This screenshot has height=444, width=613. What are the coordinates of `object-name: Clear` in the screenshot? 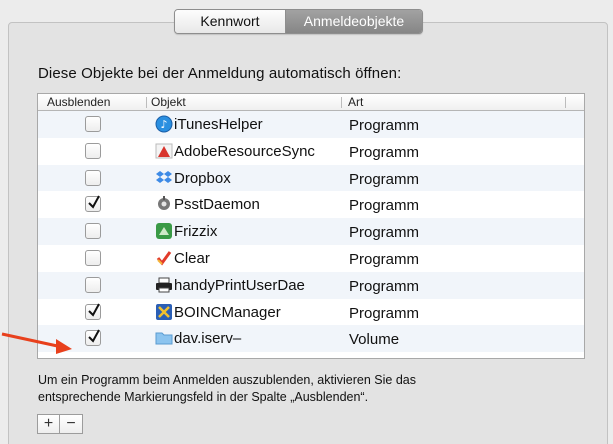 It's located at (192, 258).